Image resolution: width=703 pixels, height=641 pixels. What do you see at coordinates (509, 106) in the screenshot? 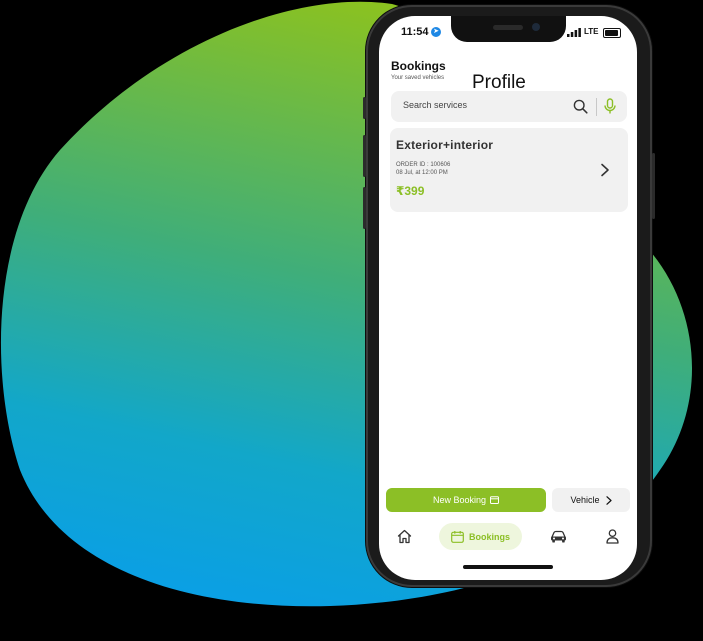
I see `search-bar: Search services` at bounding box center [509, 106].